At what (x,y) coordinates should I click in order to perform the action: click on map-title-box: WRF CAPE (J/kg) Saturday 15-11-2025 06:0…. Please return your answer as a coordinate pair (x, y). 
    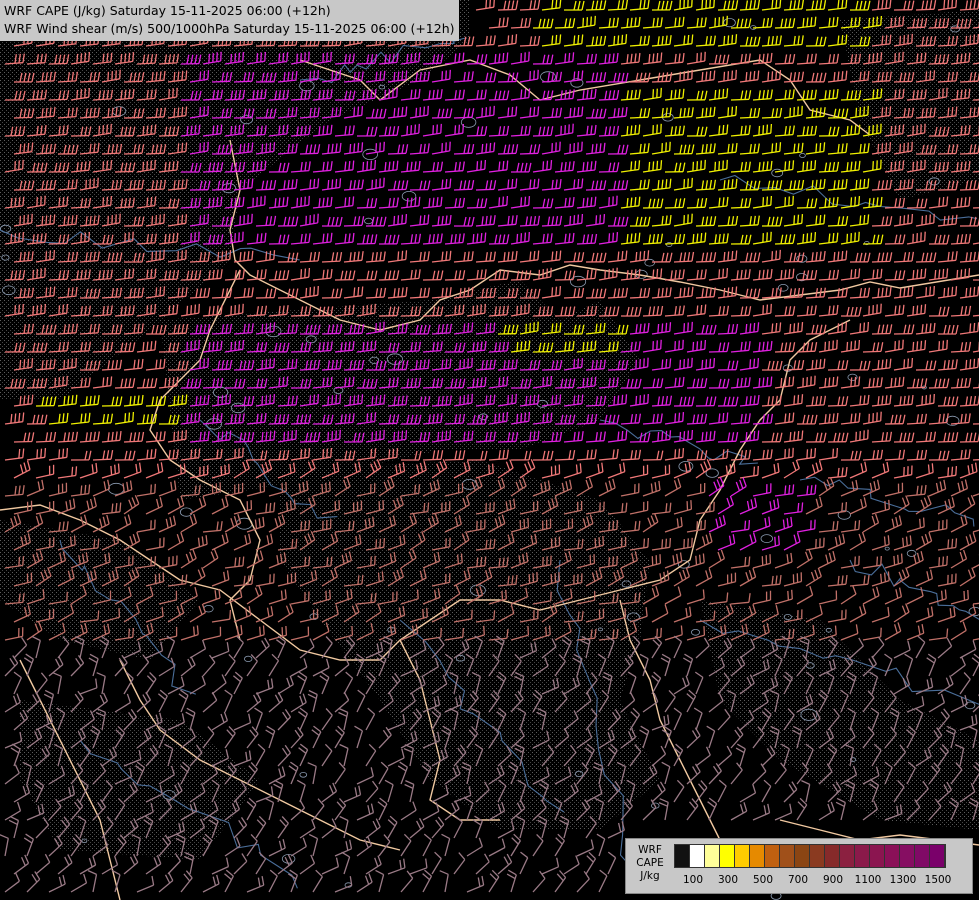
    Looking at the image, I should click on (229, 20).